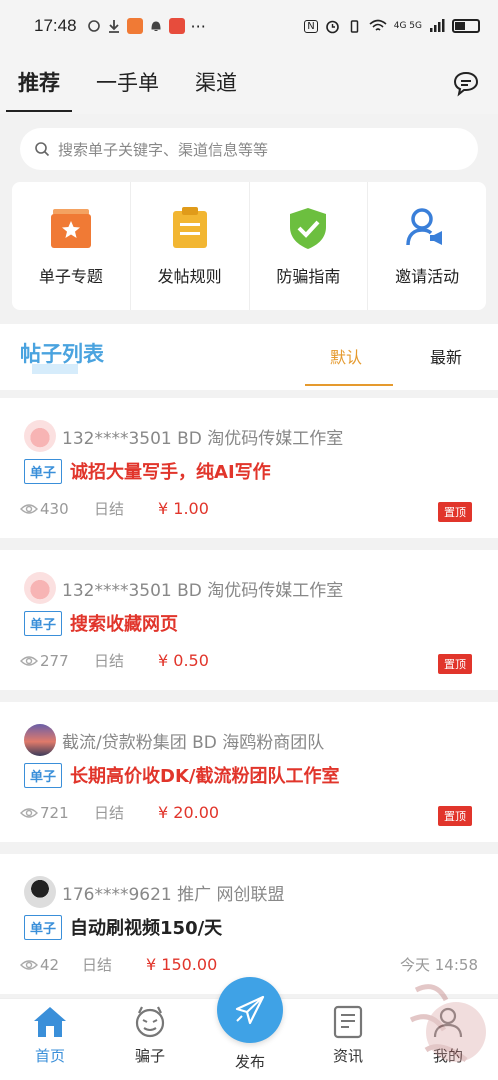 This screenshot has width=498, height=1080. I want to click on home-icon, so click(50, 1022).